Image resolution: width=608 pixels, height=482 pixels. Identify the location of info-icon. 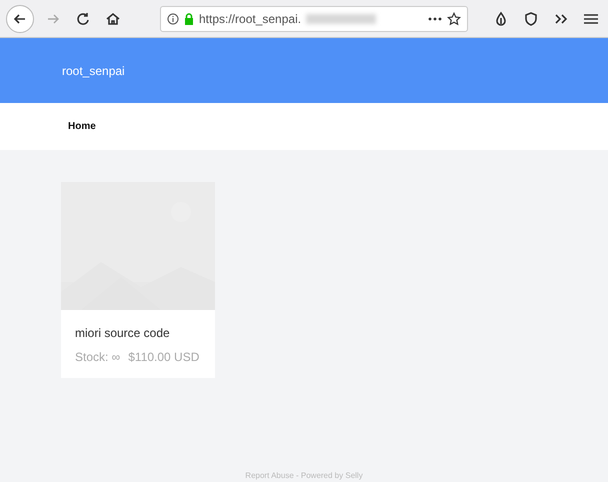
(173, 18).